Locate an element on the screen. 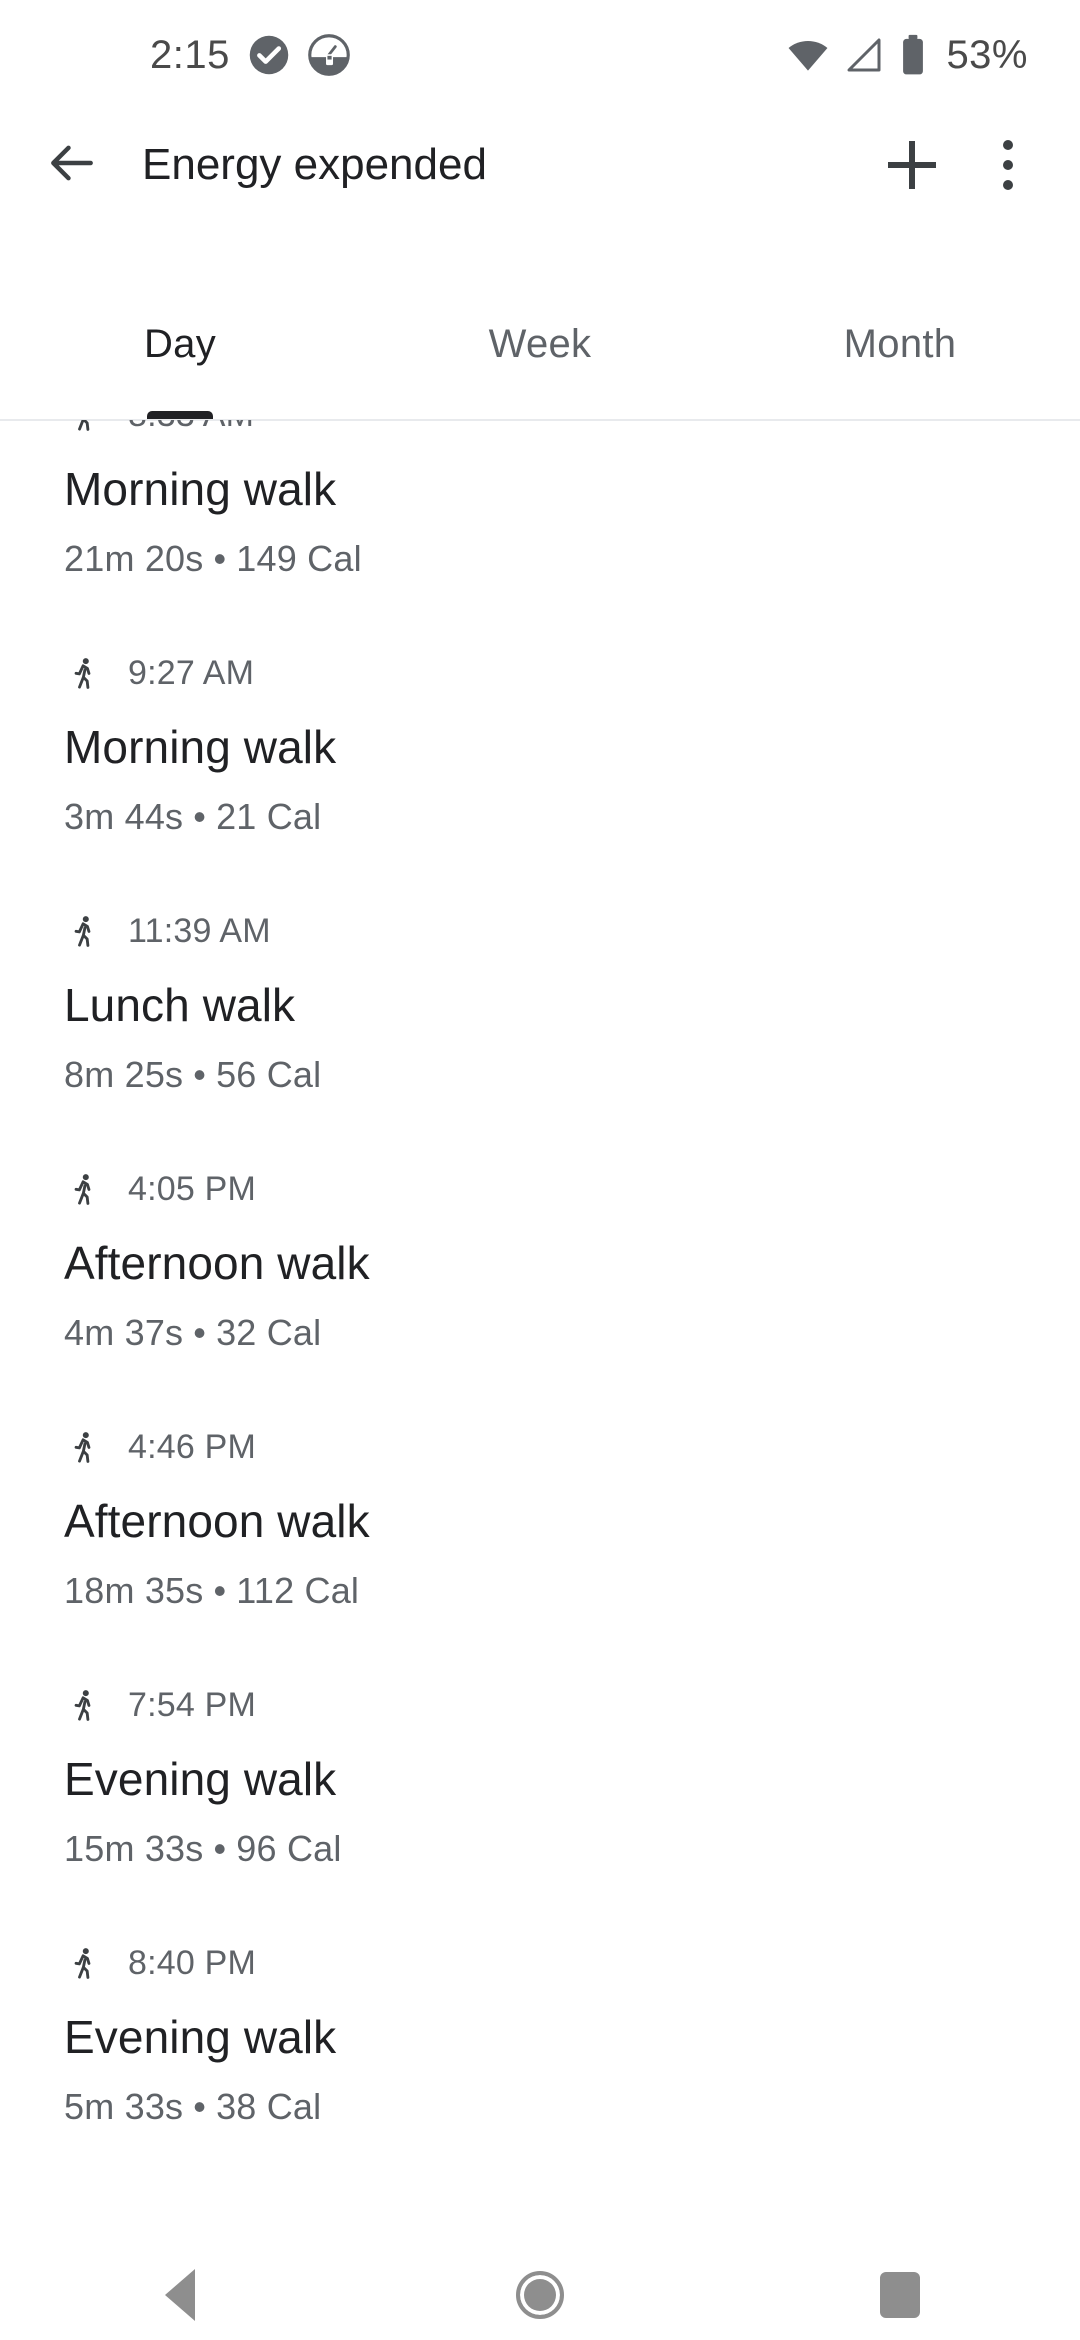 This screenshot has height=2340, width=1080. session-header: 8:40 PM is located at coordinates (572, 1963).